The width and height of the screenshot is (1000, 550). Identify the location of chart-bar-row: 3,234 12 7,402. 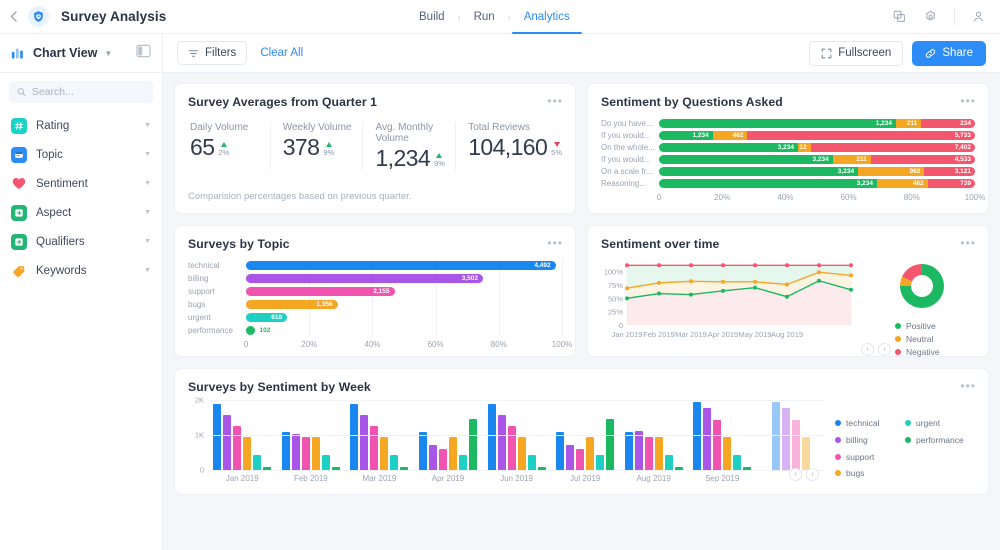
(817, 147).